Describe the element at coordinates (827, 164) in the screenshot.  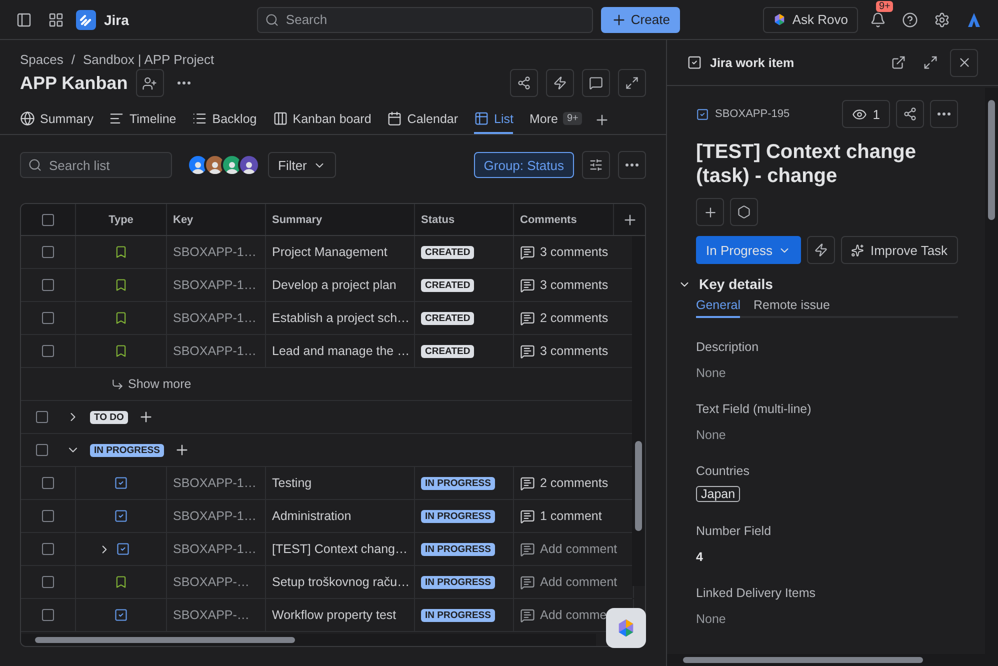
I see `work-item-title: [TEST] Context change (task) - change` at that location.